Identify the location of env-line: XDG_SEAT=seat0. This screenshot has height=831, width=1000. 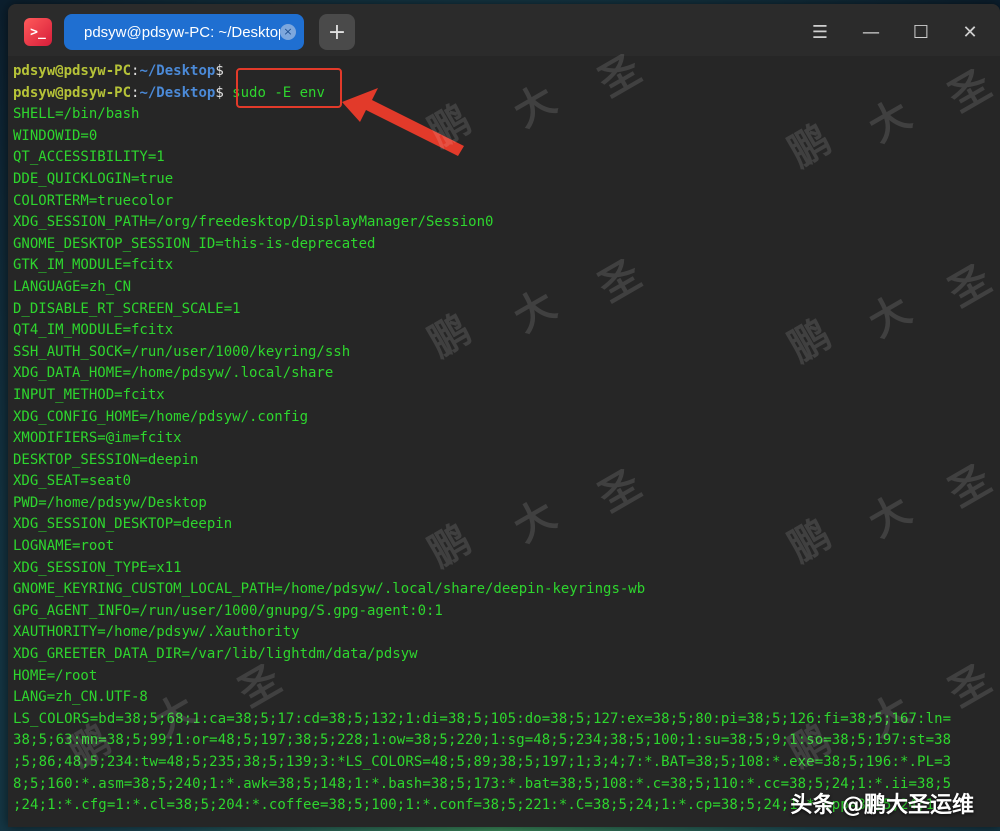
(72, 481).